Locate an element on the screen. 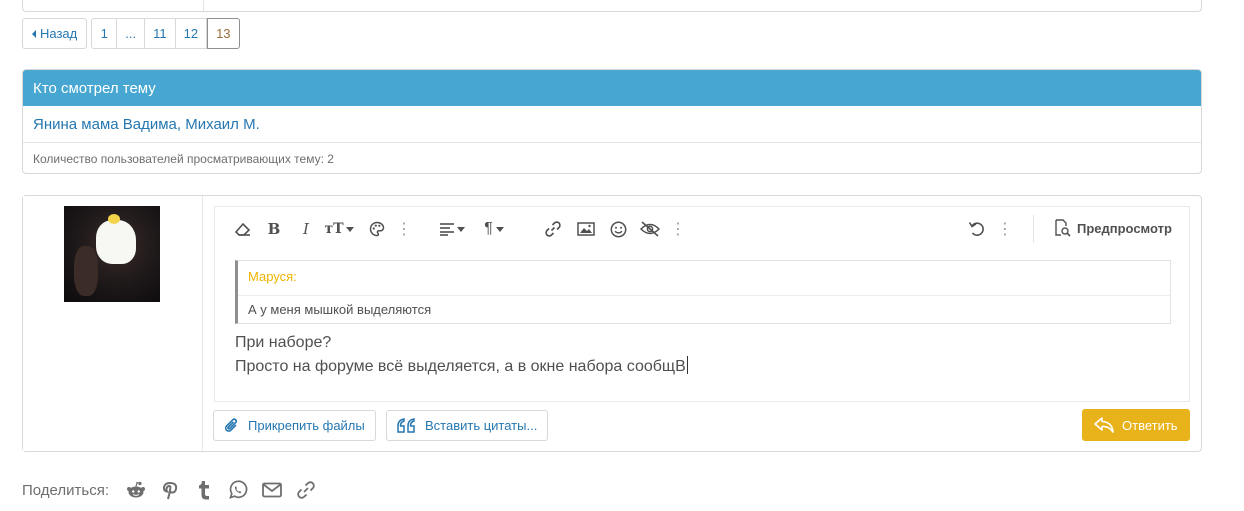 Image resolution: width=1244 pixels, height=511 pixels. bold-icon: B is located at coordinates (274, 229).